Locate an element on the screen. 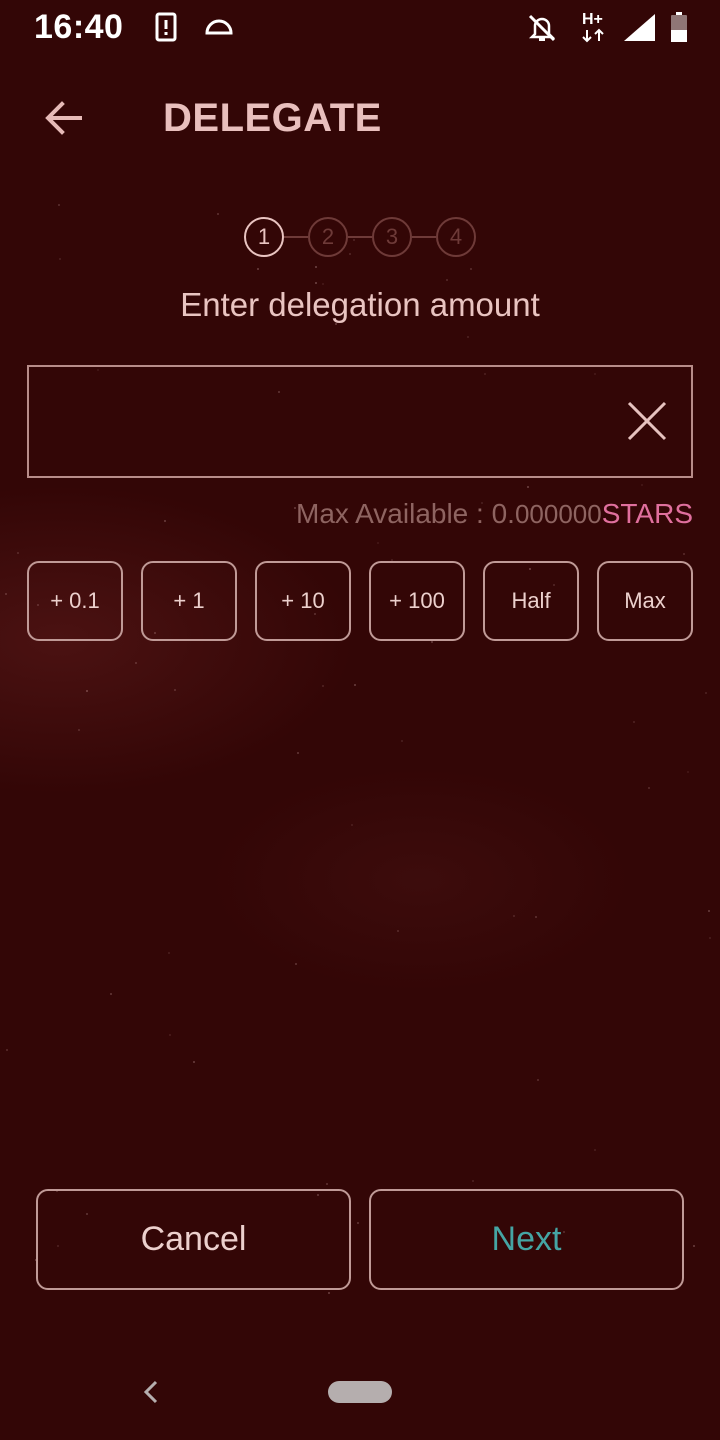  clear-button is located at coordinates (647, 421).